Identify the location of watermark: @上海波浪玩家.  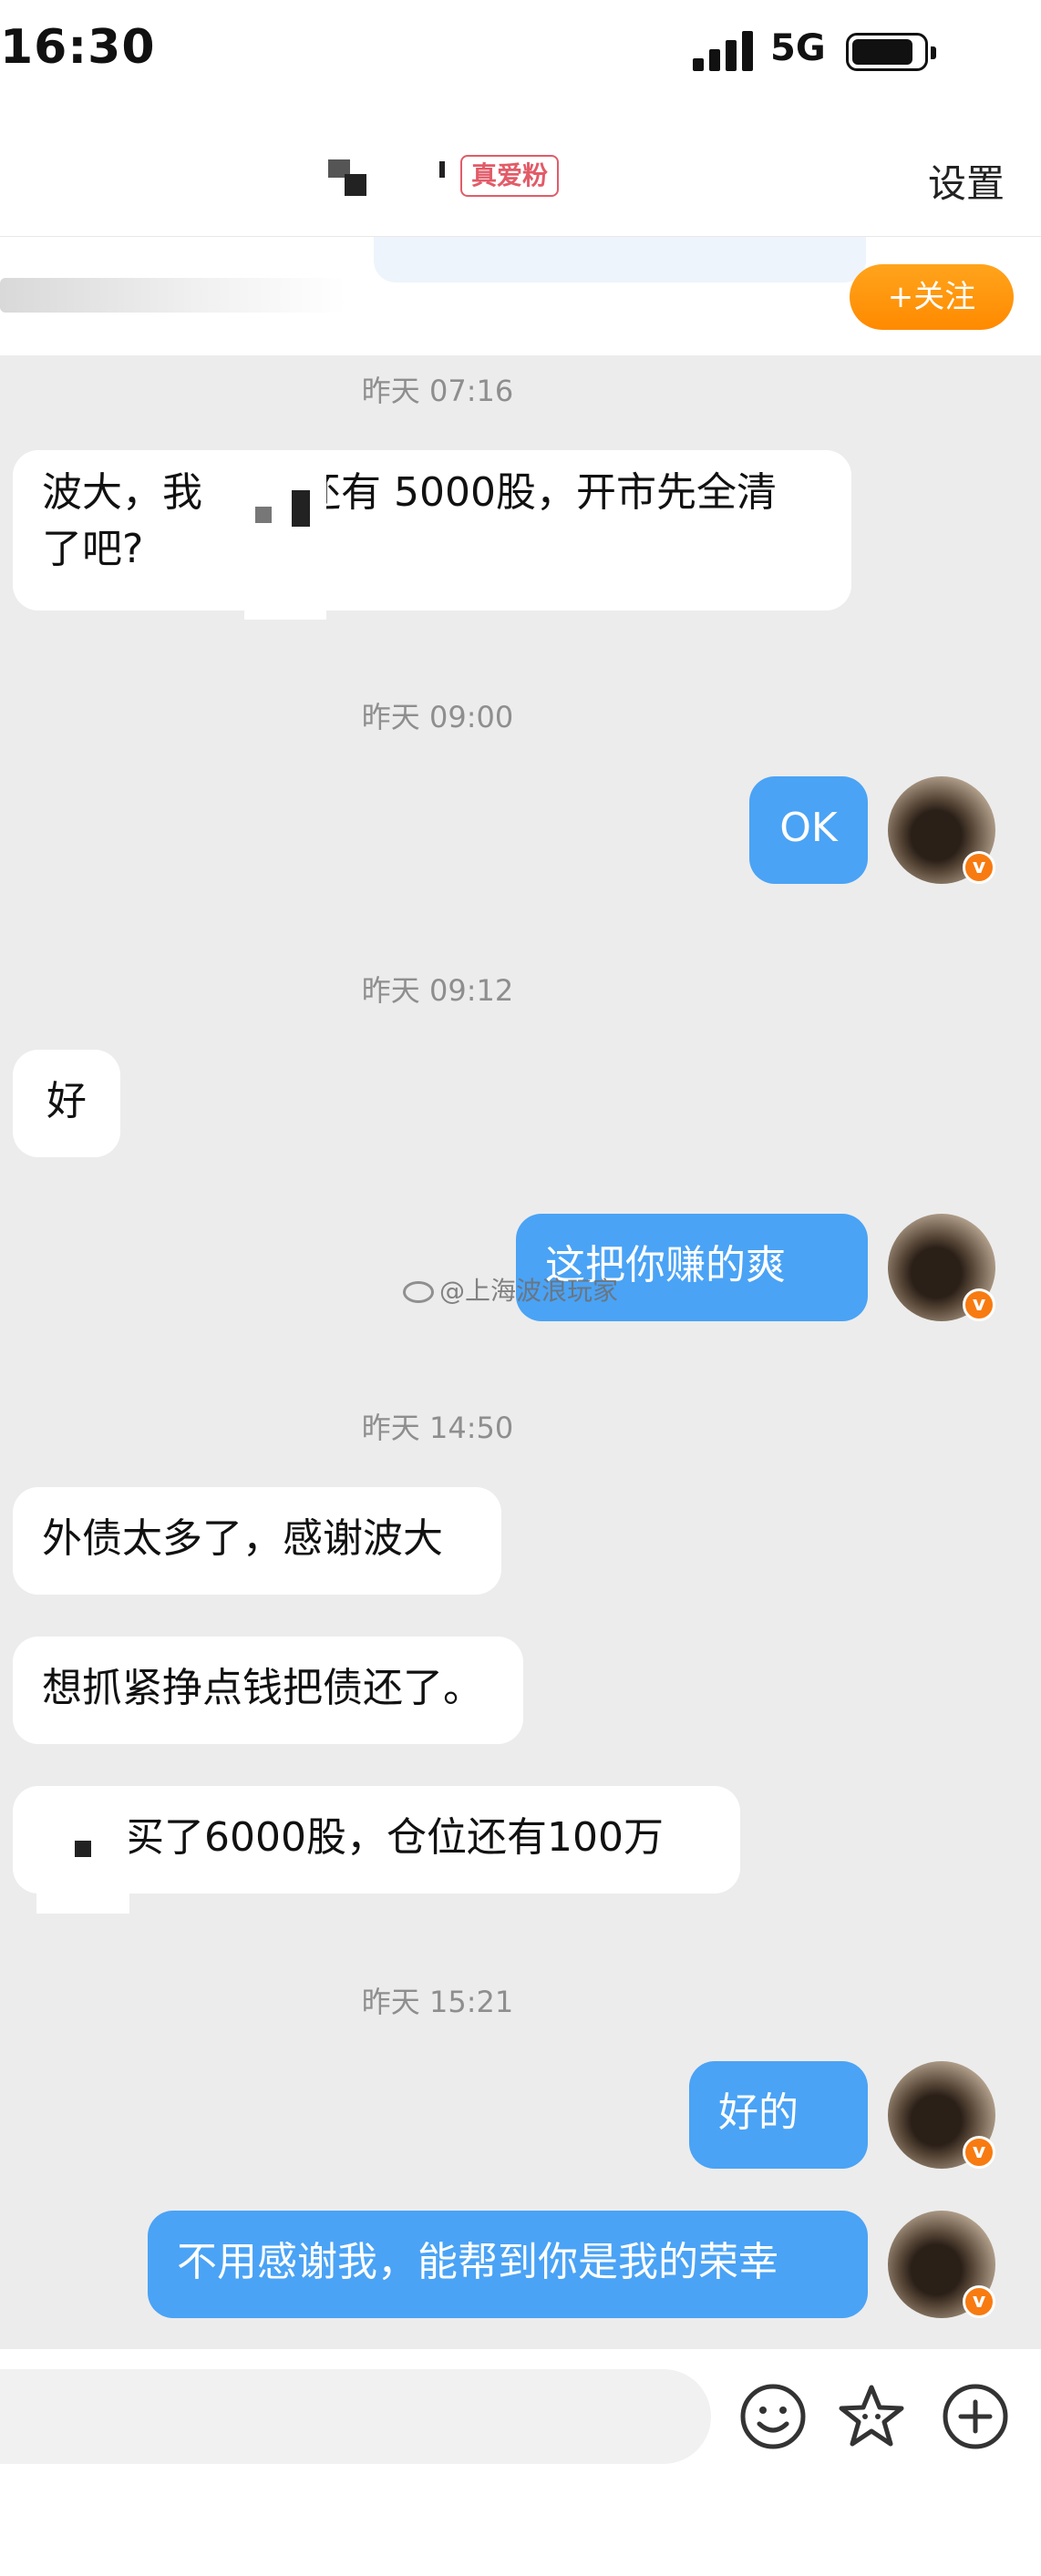
(510, 1289).